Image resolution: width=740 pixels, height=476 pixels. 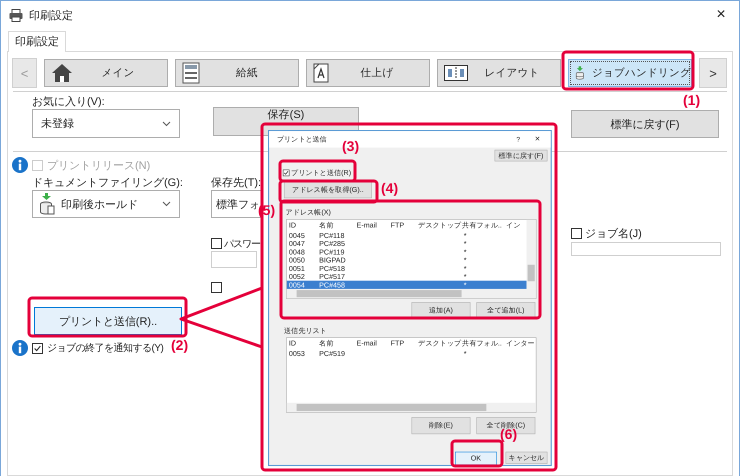 I want to click on checkbox-label: ジョブ名(J), so click(x=613, y=233).